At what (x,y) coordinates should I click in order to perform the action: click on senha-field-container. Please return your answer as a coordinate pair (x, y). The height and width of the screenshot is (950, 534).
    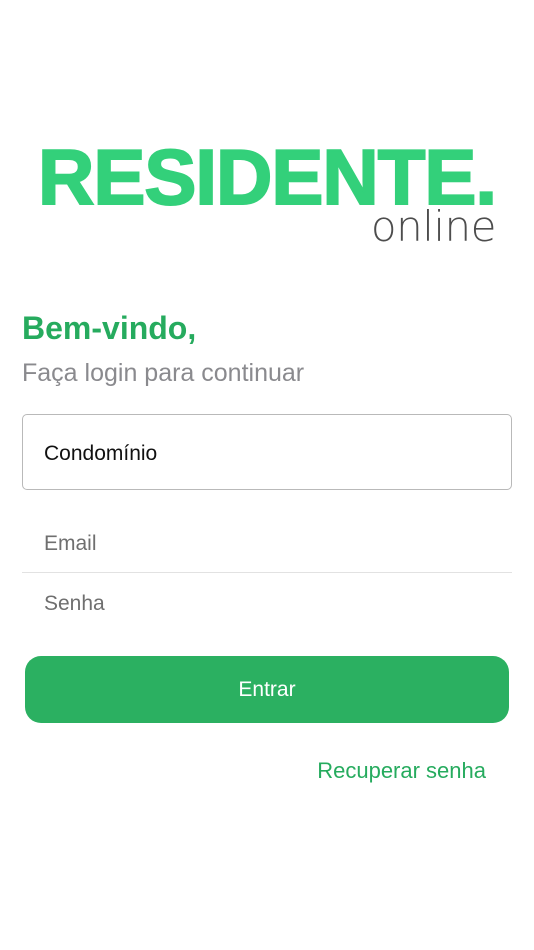
    Looking at the image, I should click on (267, 604).